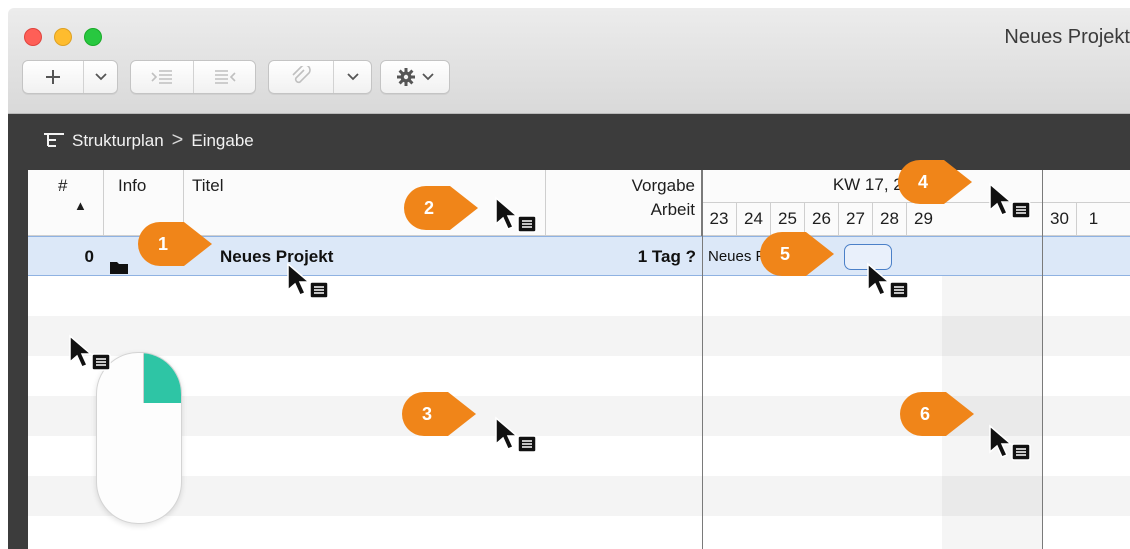  Describe the element at coordinates (1042, 359) in the screenshot. I see `week-divider` at that location.